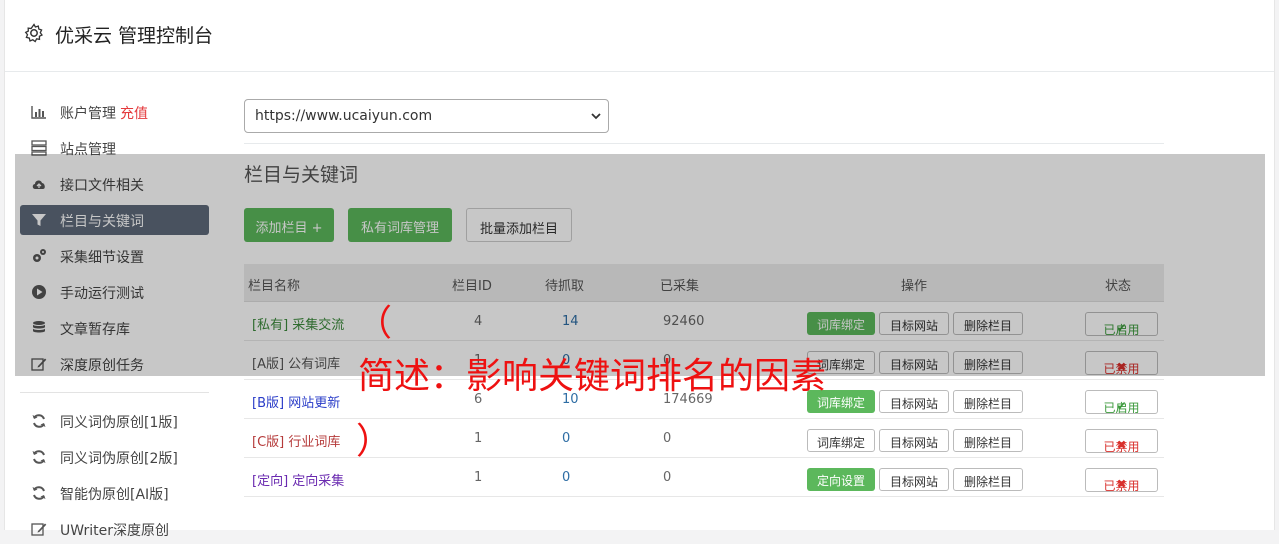 This screenshot has width=1279, height=544. I want to click on column-name: [C版] 行业词库, so click(296, 440).